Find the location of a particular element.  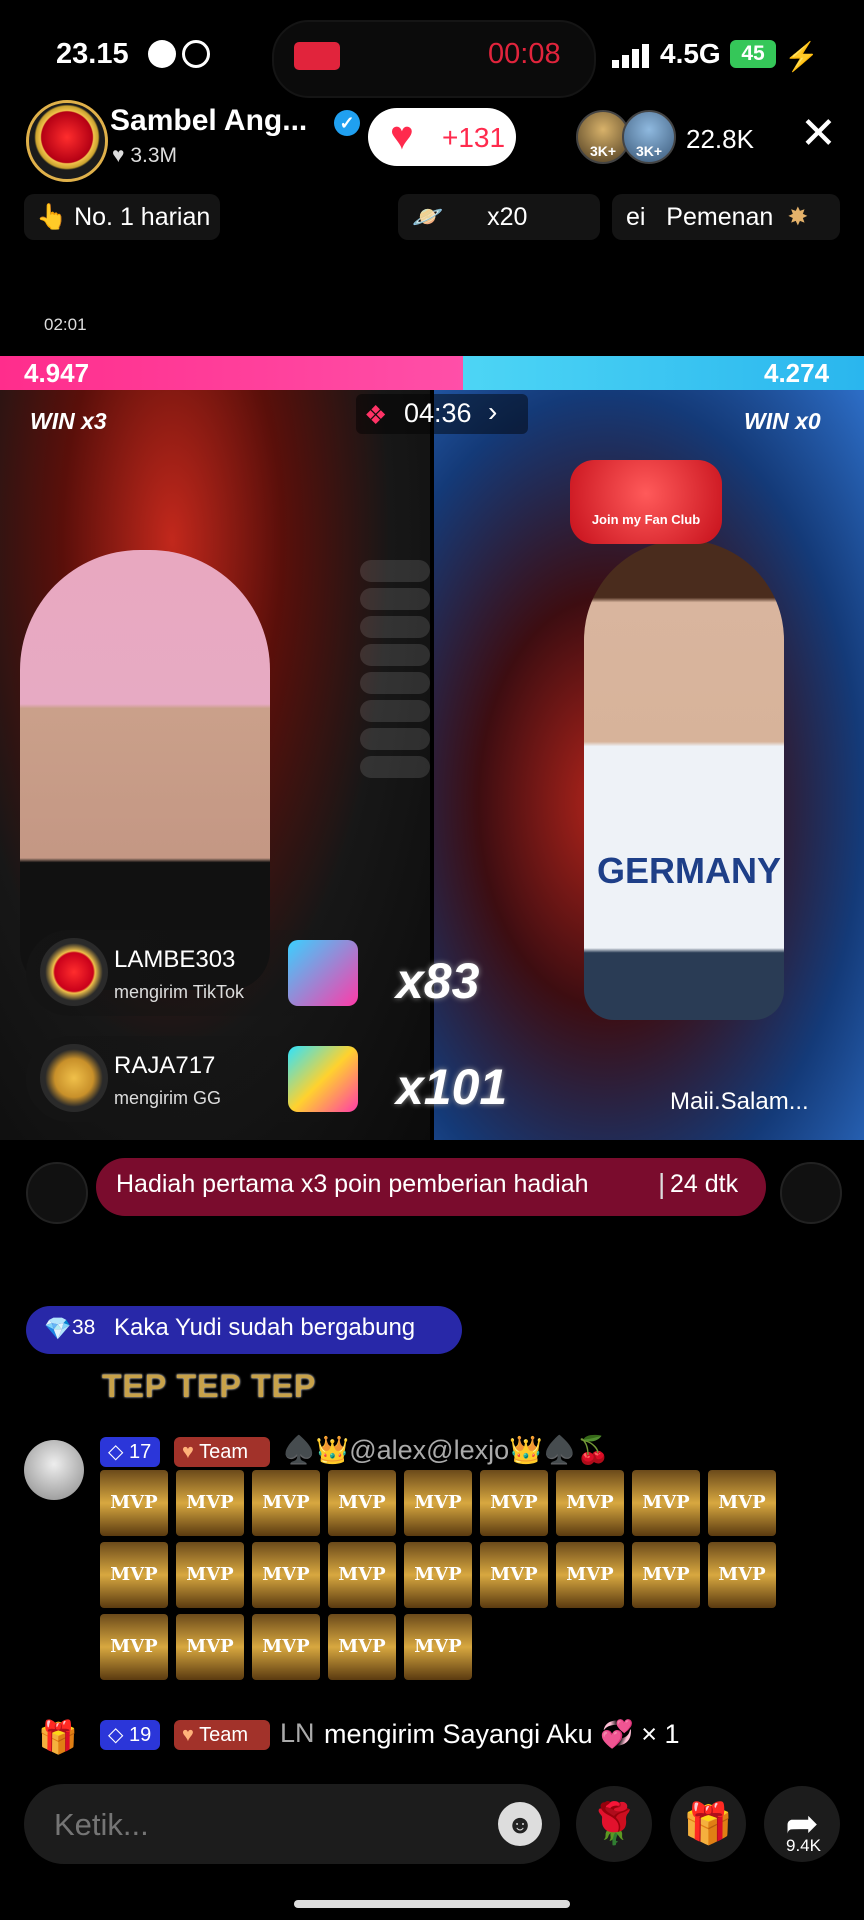

gift-button: 🎁 is located at coordinates (708, 1824).